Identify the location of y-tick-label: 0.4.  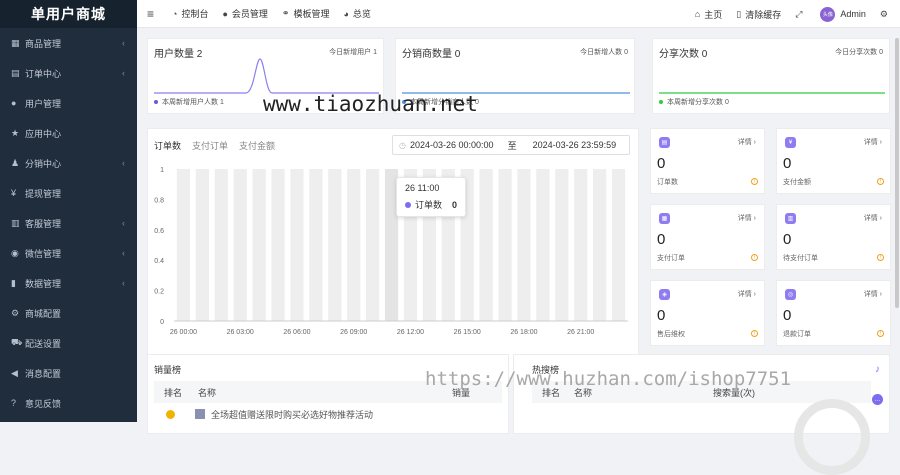
(159, 261).